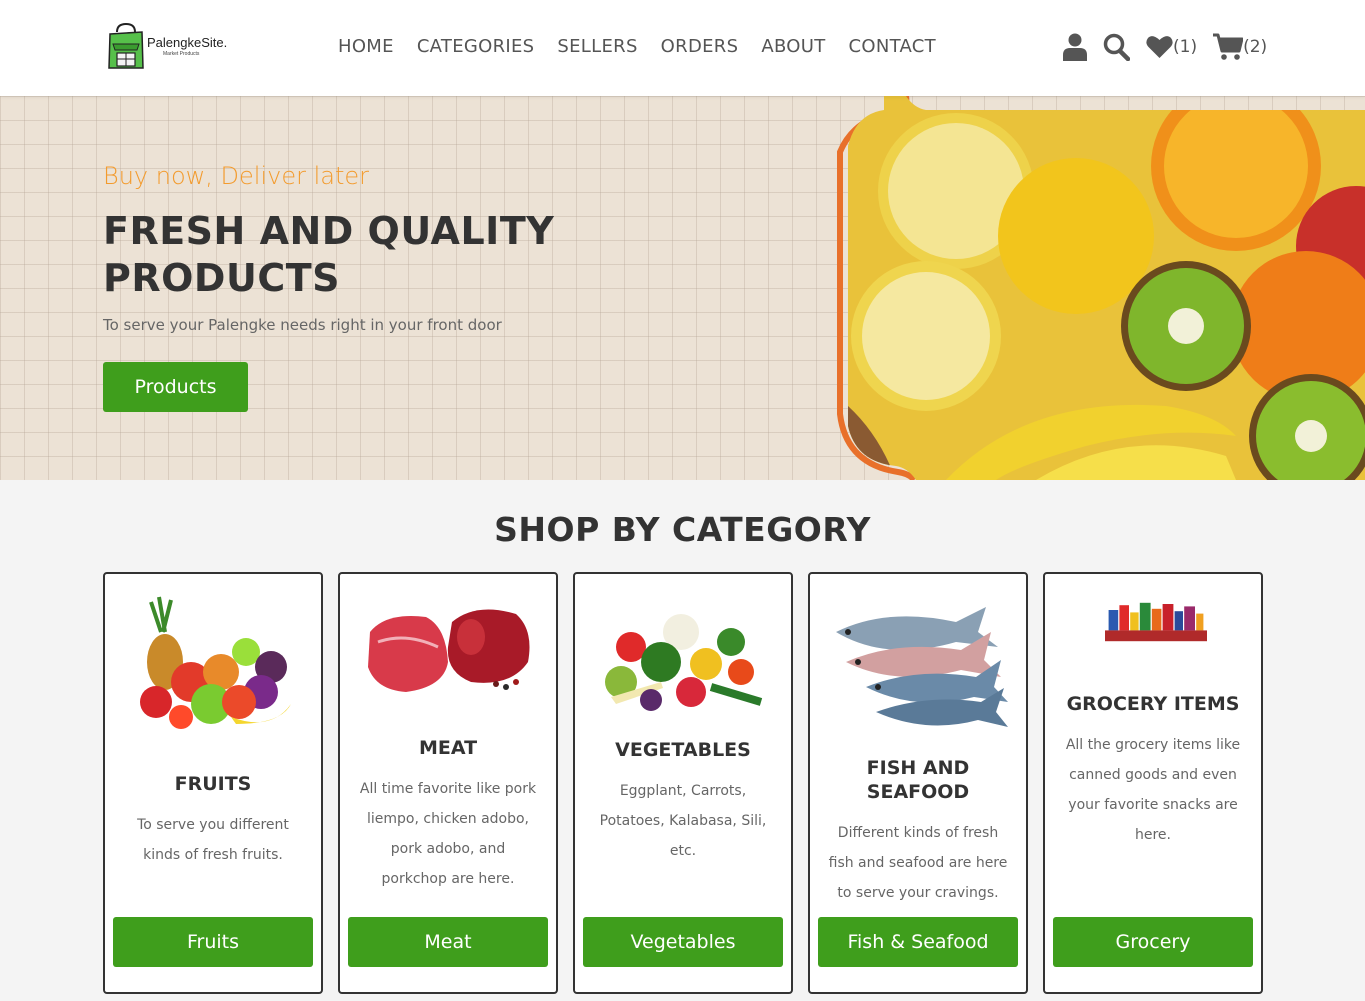 The image size is (1365, 1001). What do you see at coordinates (236, 176) in the screenshot?
I see `hero-kicker: Buy now, Deliver later` at bounding box center [236, 176].